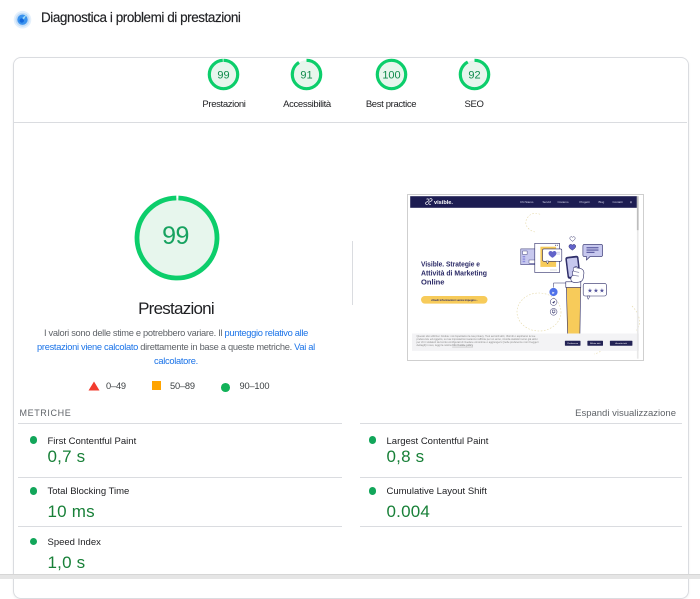 The image size is (700, 599). Describe the element at coordinates (450, 264) in the screenshot. I see `svg-text: Visible. Strategie e` at that location.